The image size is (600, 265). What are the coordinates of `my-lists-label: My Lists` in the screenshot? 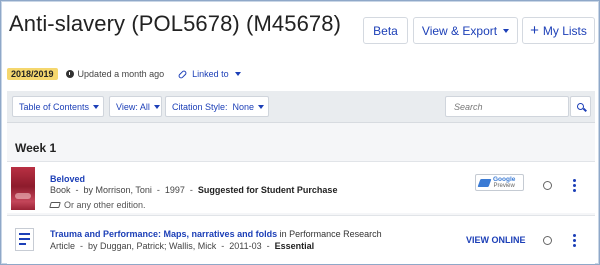 It's located at (564, 30).